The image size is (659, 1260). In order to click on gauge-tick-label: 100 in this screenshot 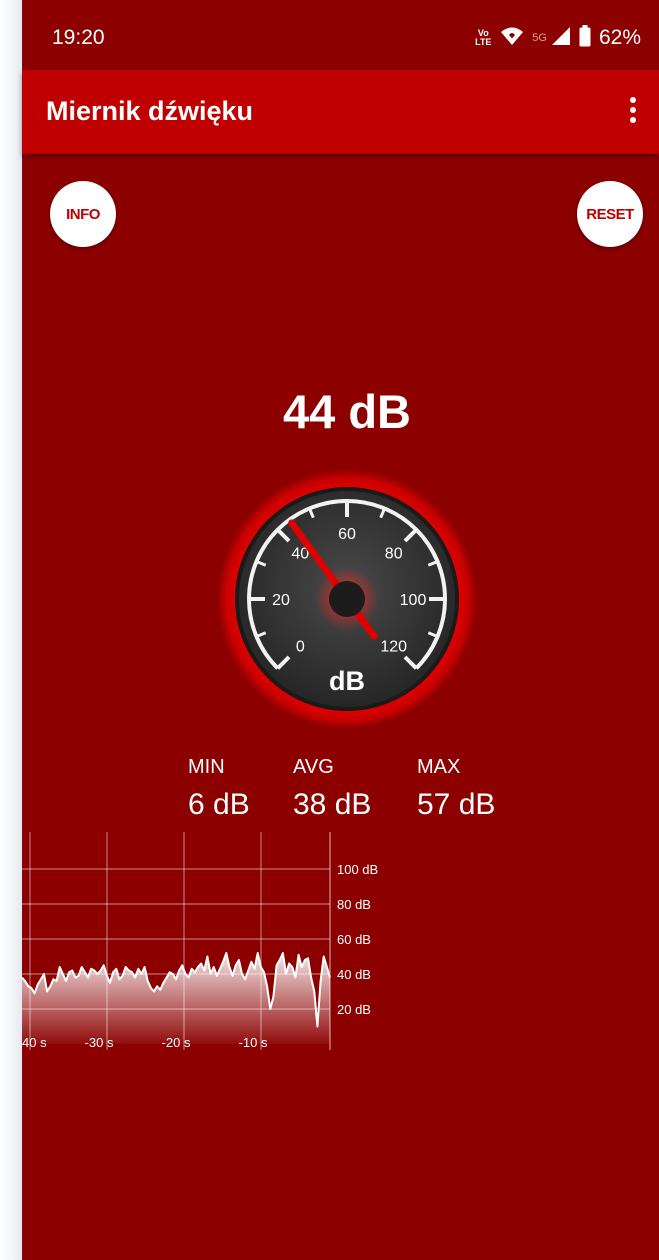, I will do `click(413, 600)`.